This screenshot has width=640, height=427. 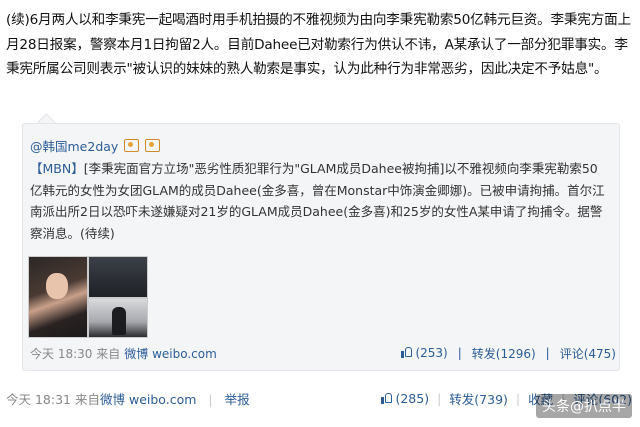 I want to click on repost-button: 转发(739), so click(x=478, y=398).